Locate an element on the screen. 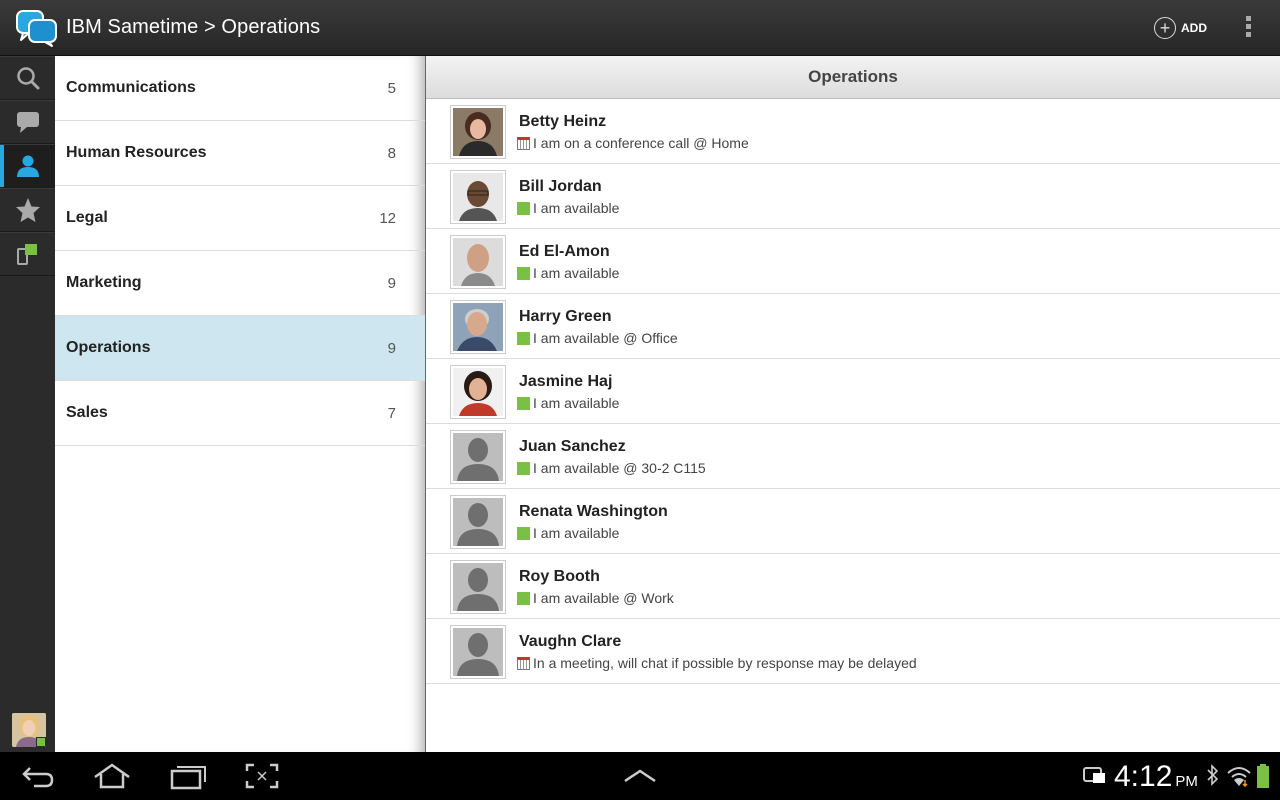 The width and height of the screenshot is (1280, 800). contact-status: I am on a conference call @ Home is located at coordinates (633, 143).